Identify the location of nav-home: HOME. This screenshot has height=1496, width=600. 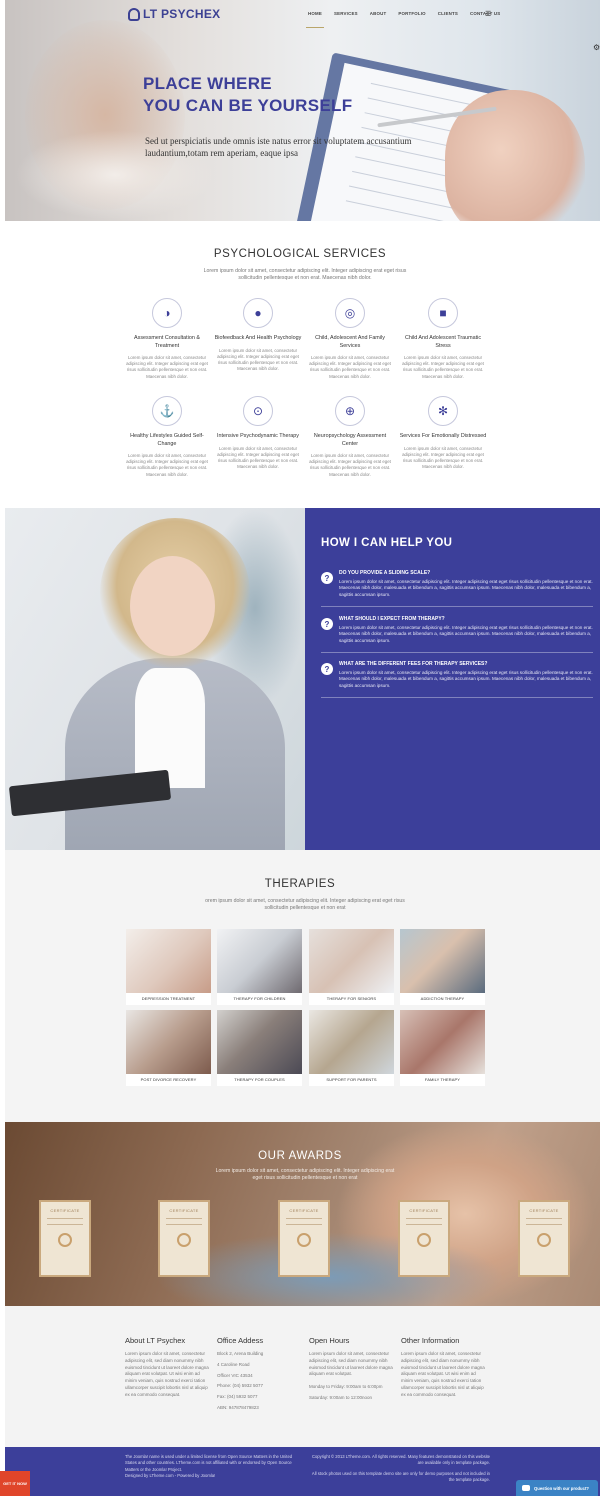
(315, 19).